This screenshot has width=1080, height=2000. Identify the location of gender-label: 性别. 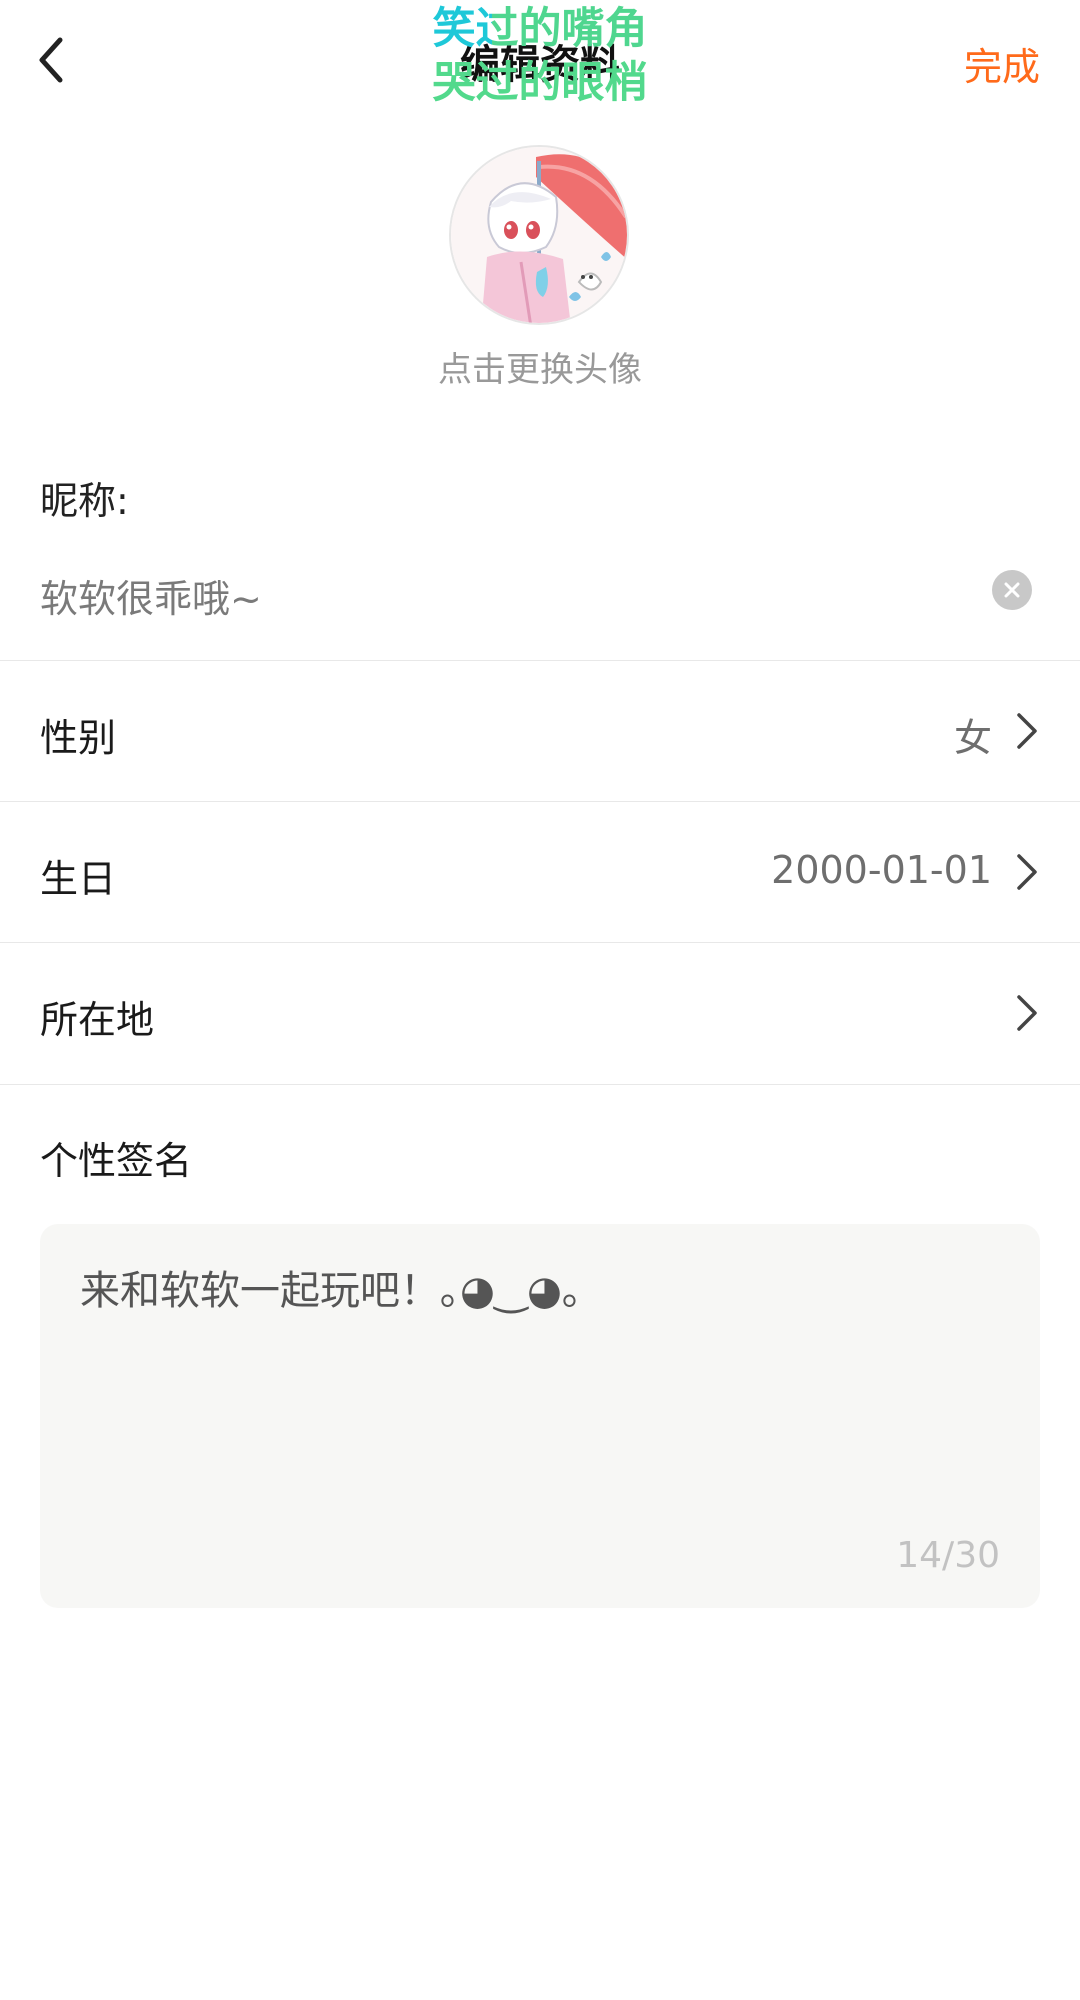
(78, 738).